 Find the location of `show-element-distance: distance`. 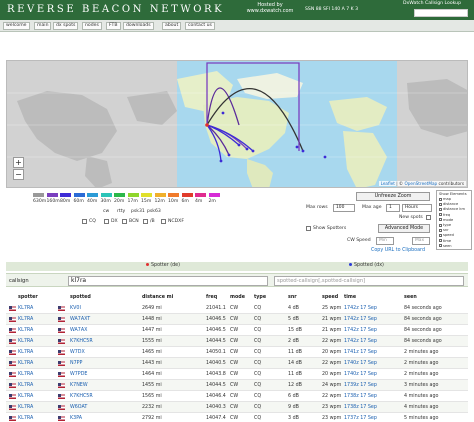

show-element-distance: distance is located at coordinates (448, 204).